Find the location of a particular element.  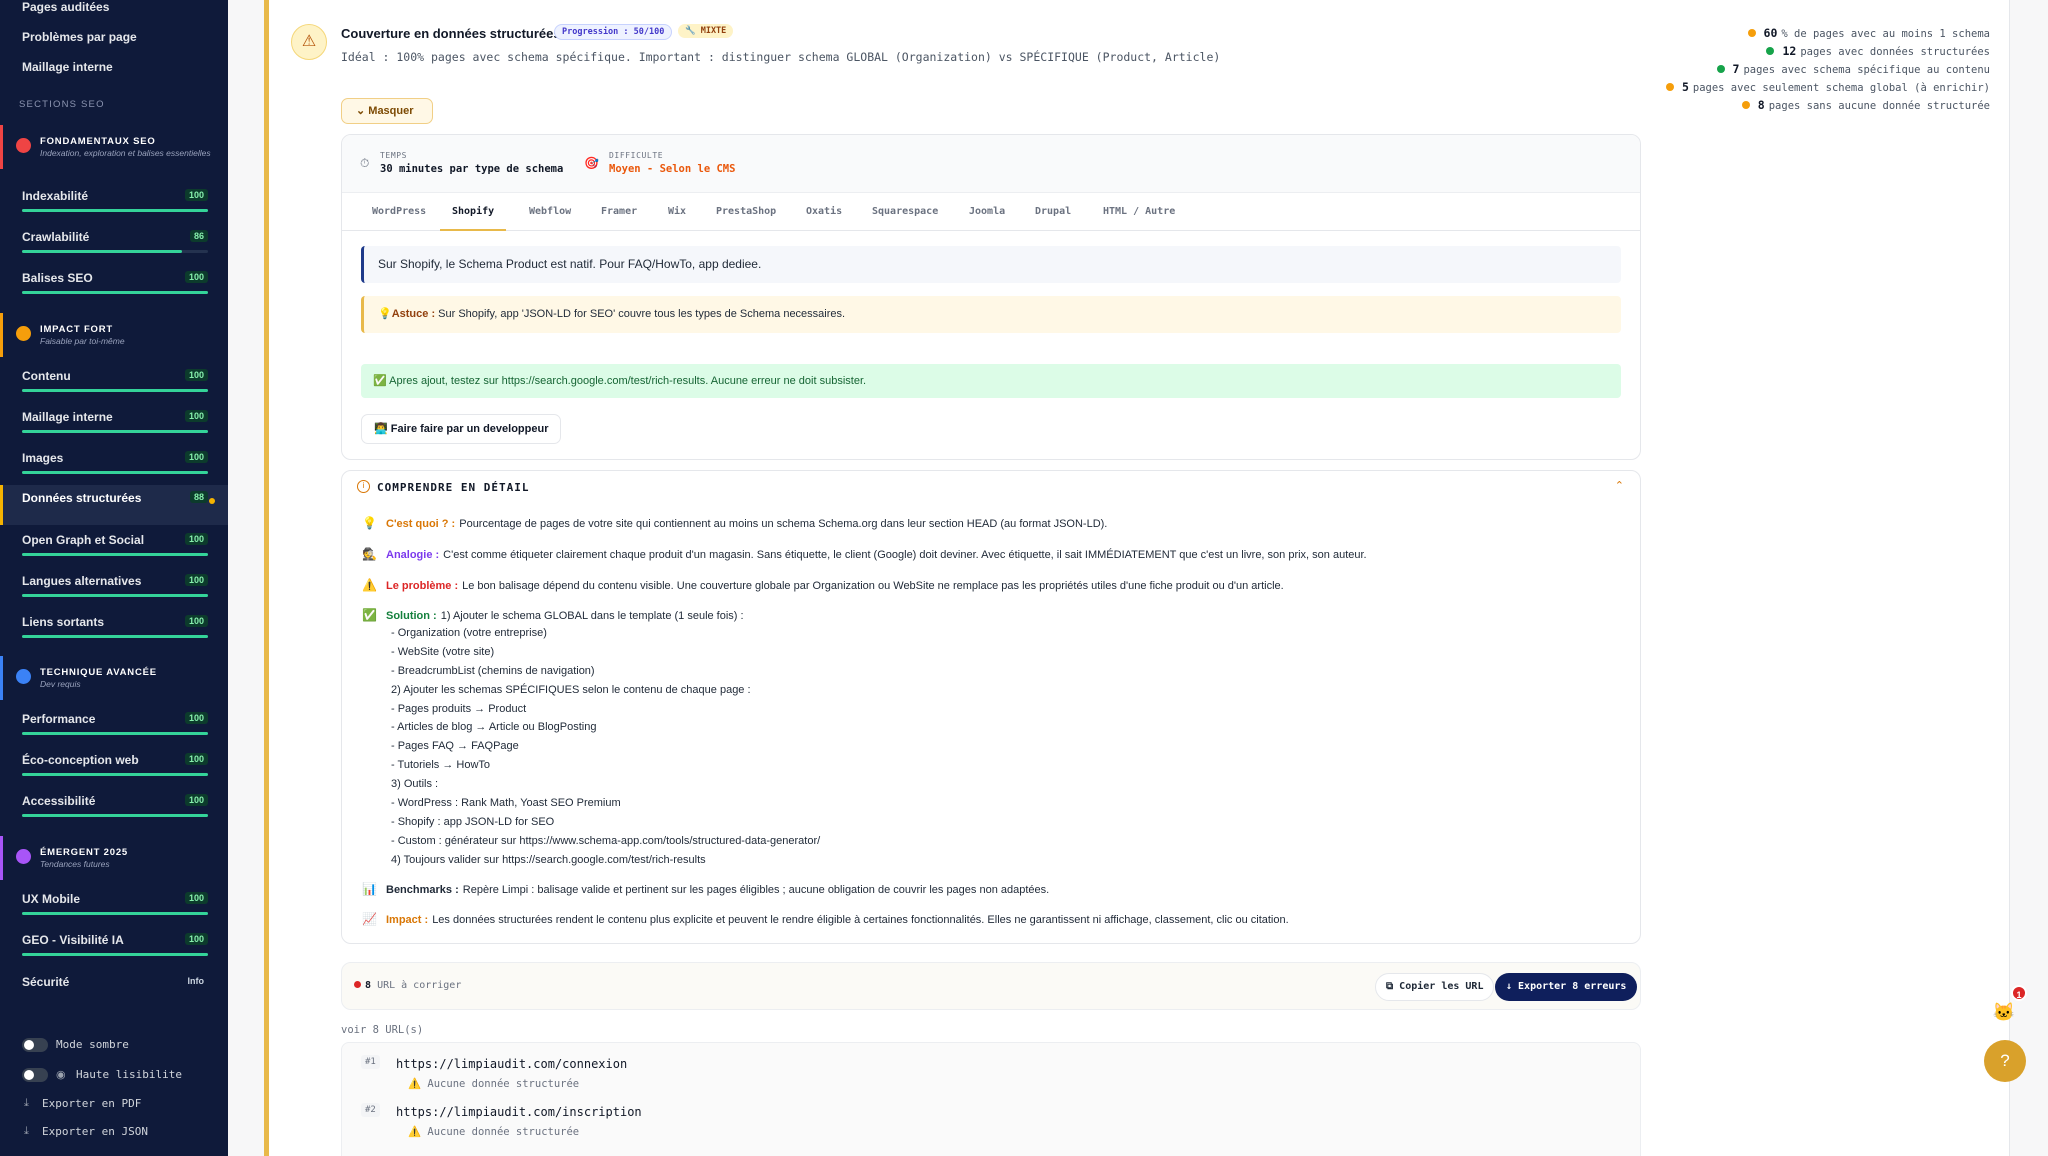

category-name: FONDAMENTAUX SEO is located at coordinates (98, 141).